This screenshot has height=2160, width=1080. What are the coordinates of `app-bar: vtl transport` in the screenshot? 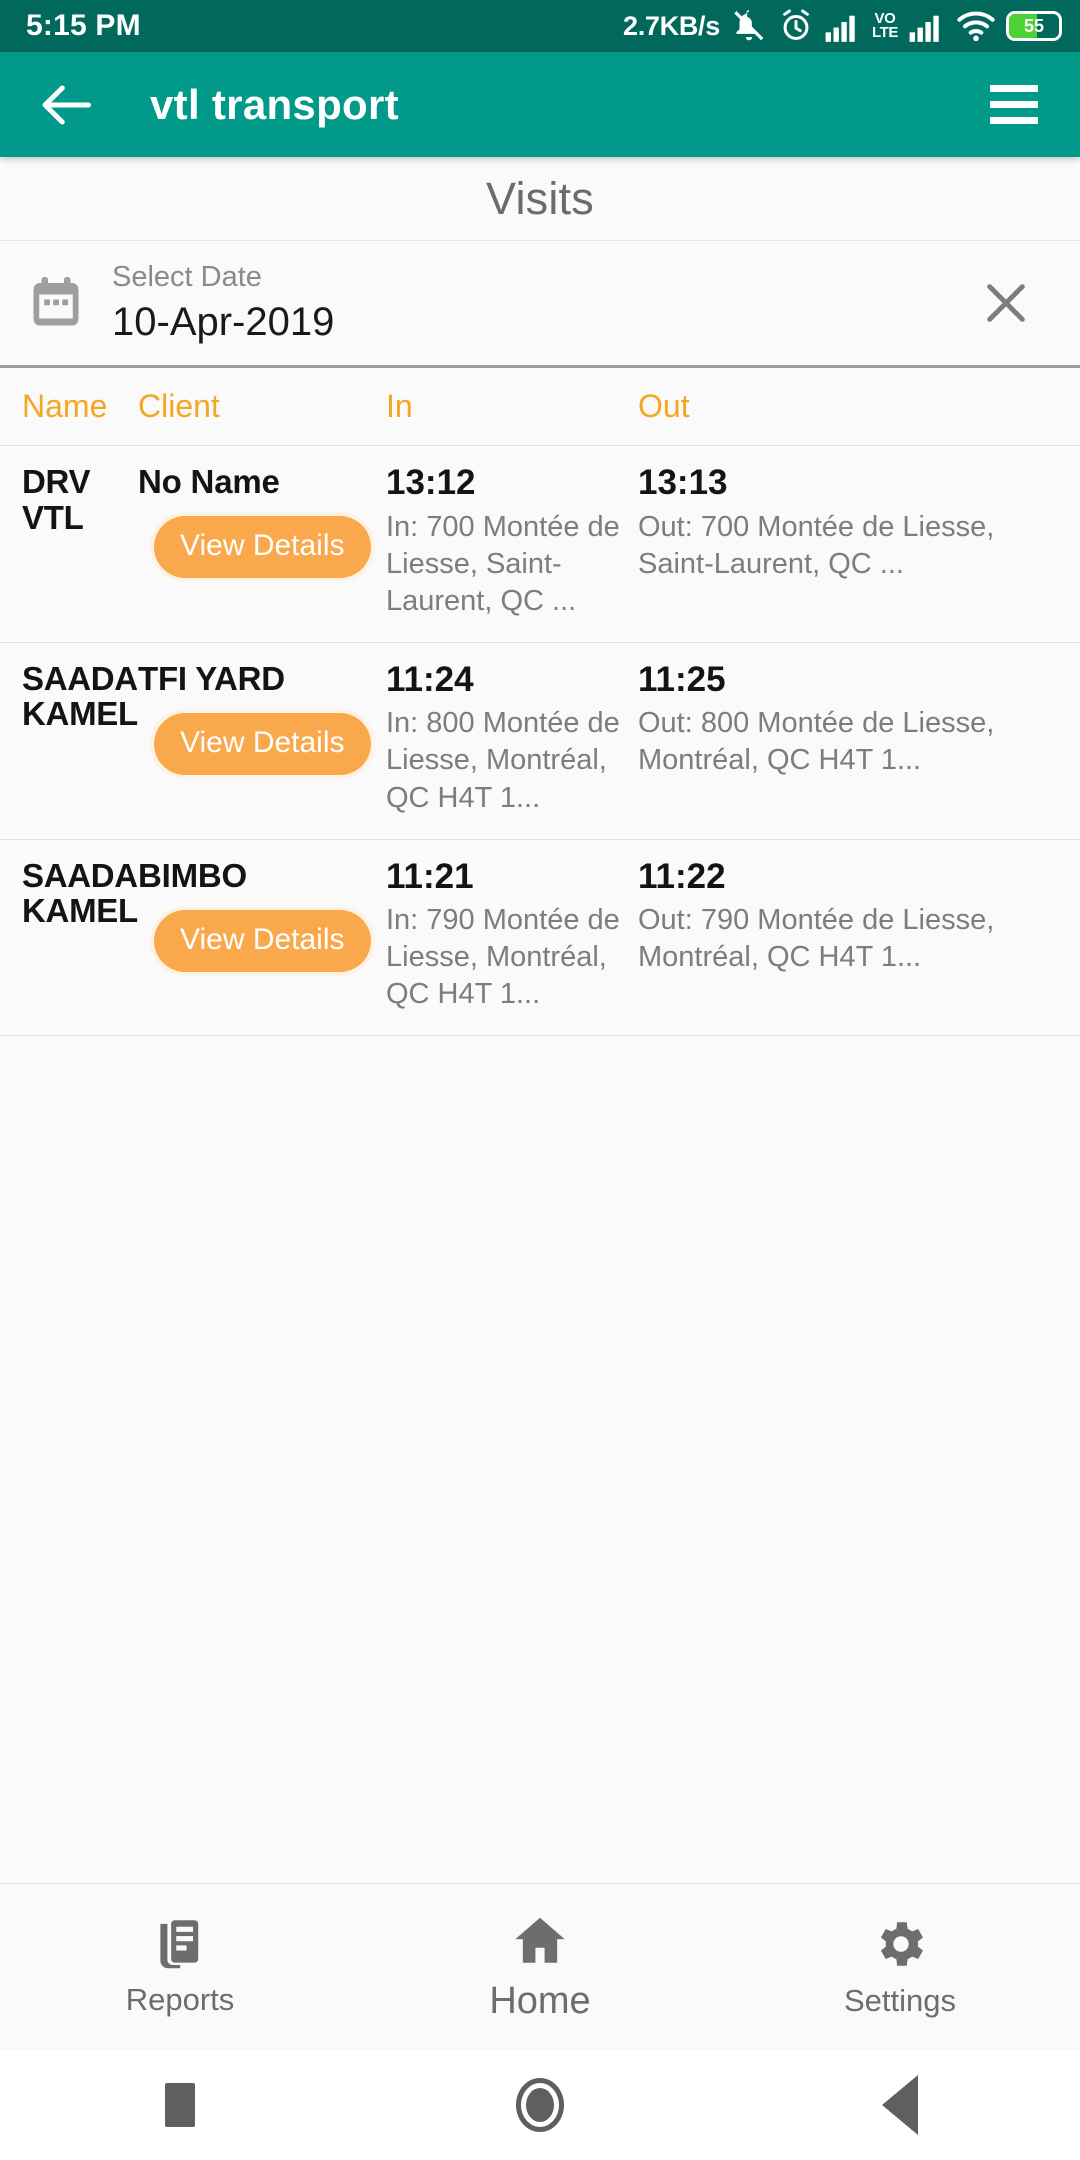 It's located at (540, 104).